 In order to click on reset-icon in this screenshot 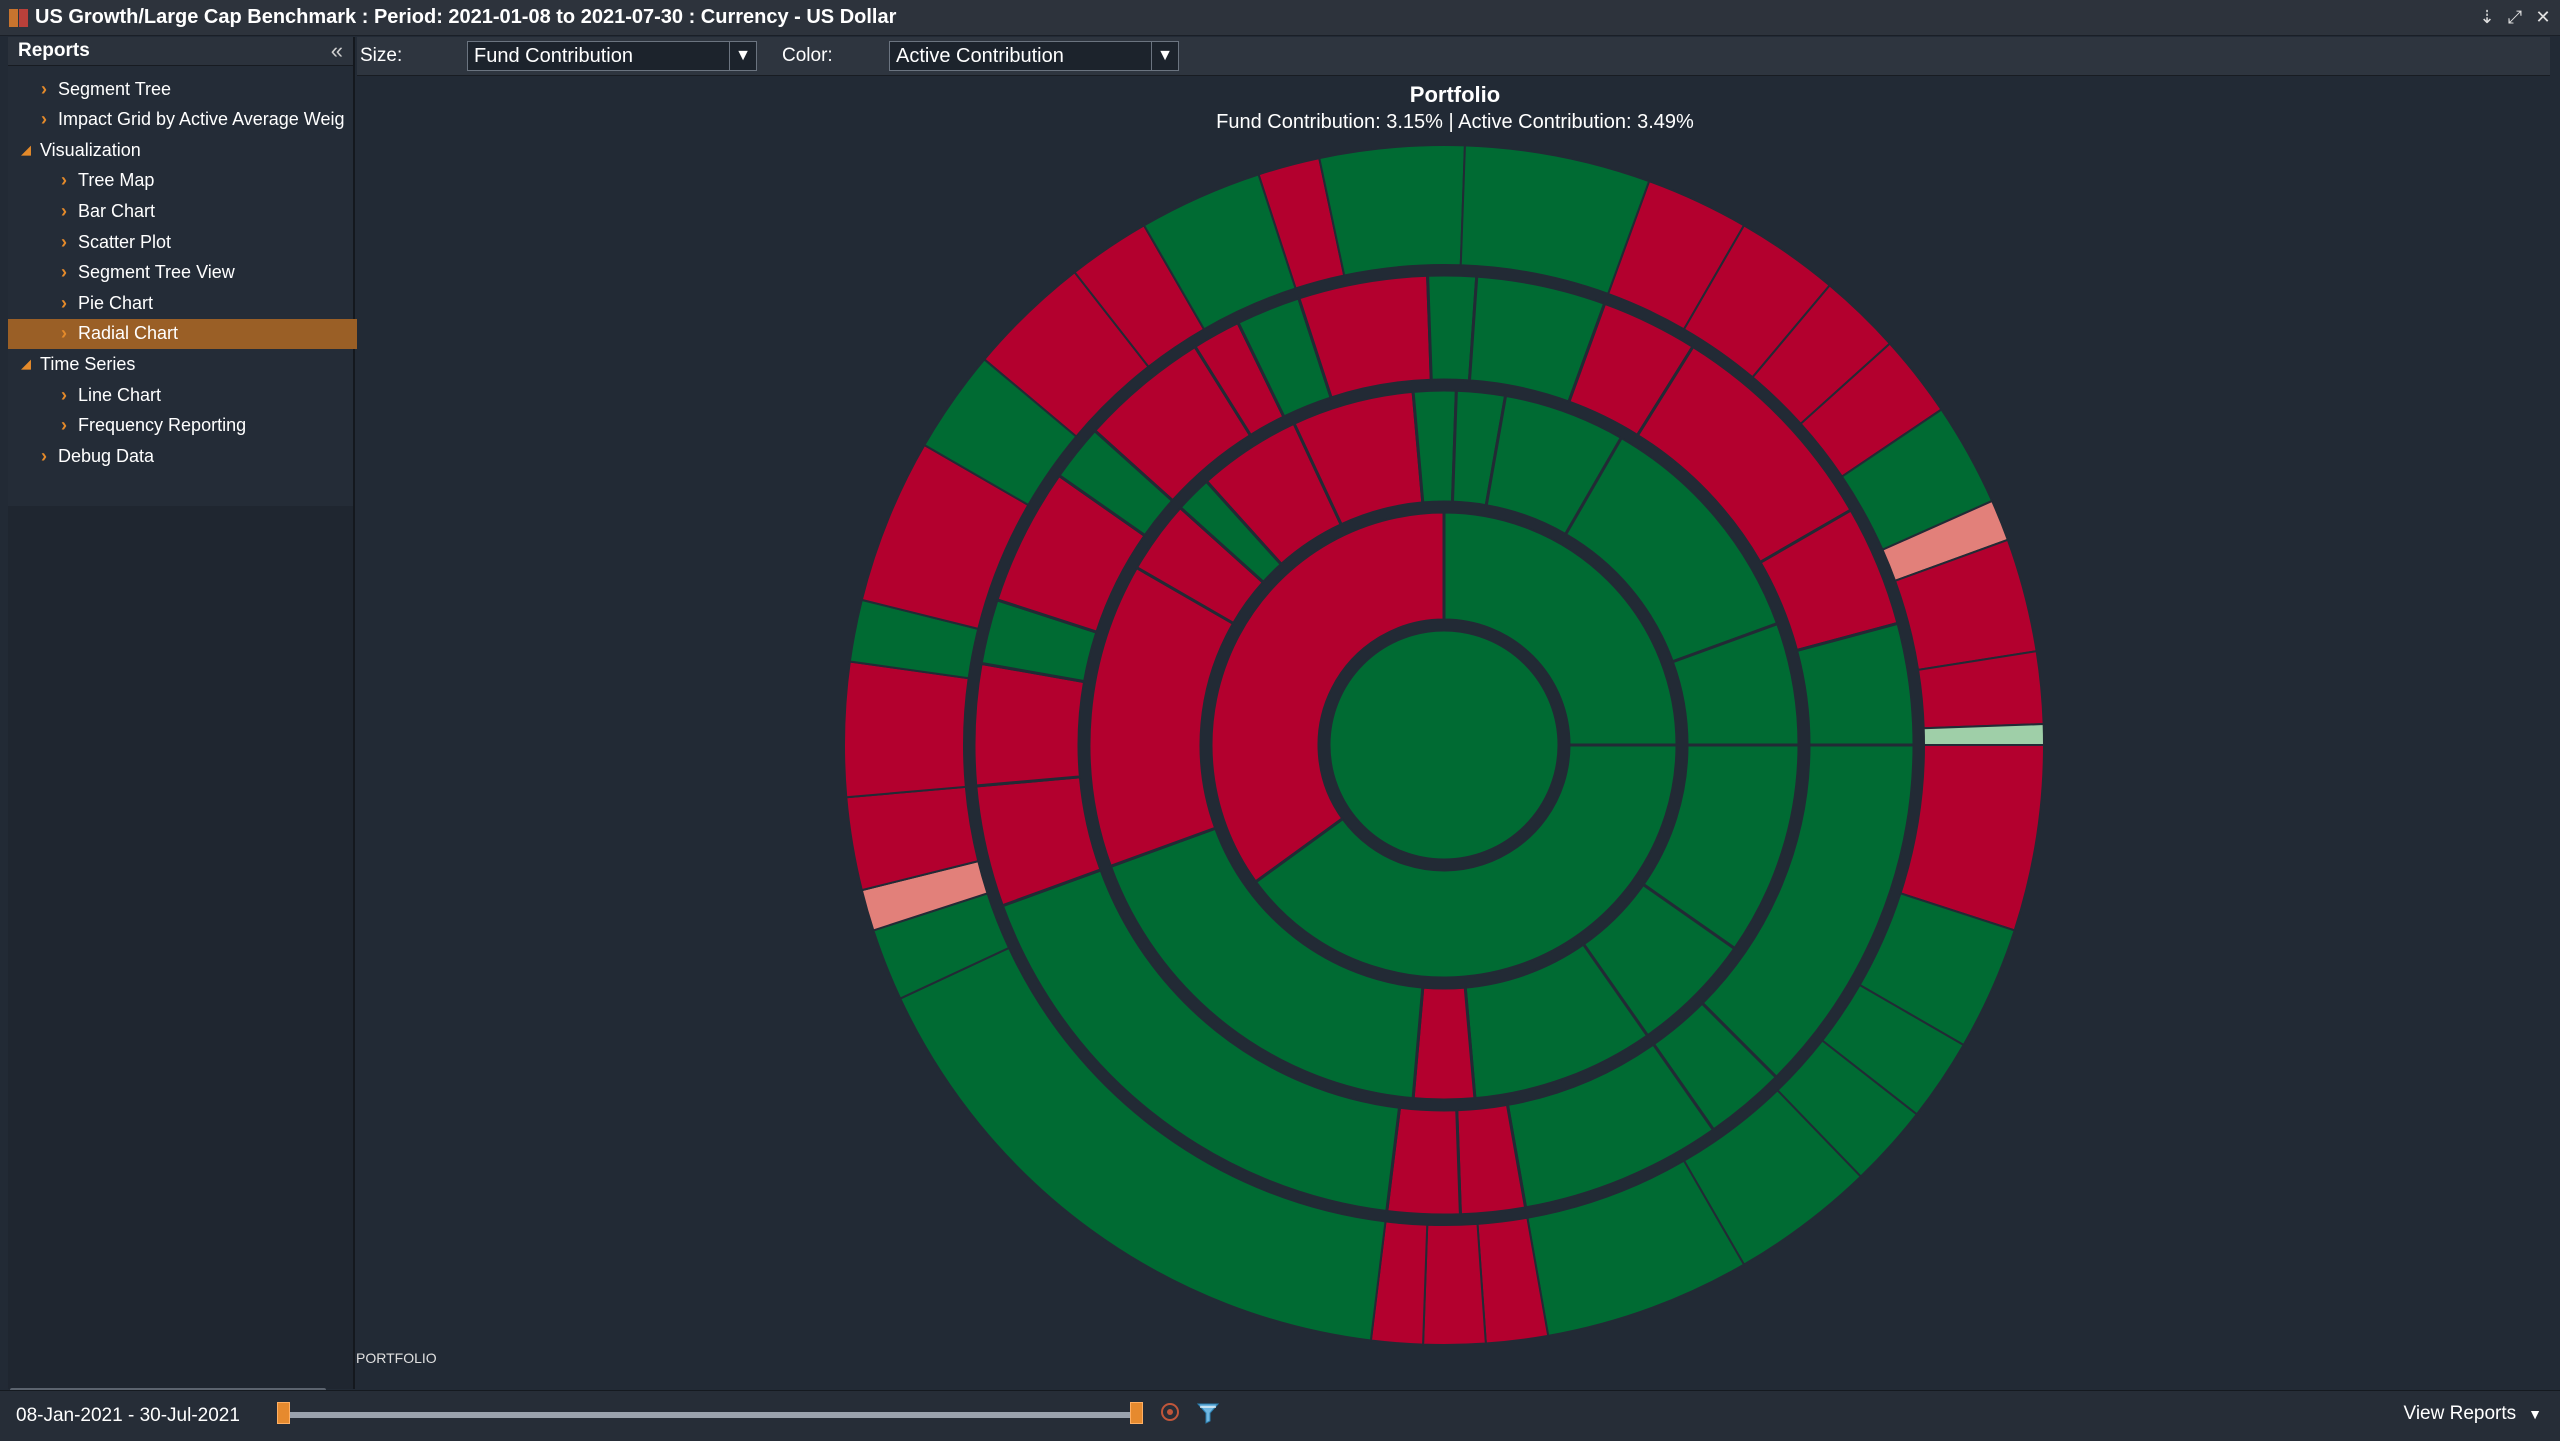, I will do `click(1170, 1412)`.